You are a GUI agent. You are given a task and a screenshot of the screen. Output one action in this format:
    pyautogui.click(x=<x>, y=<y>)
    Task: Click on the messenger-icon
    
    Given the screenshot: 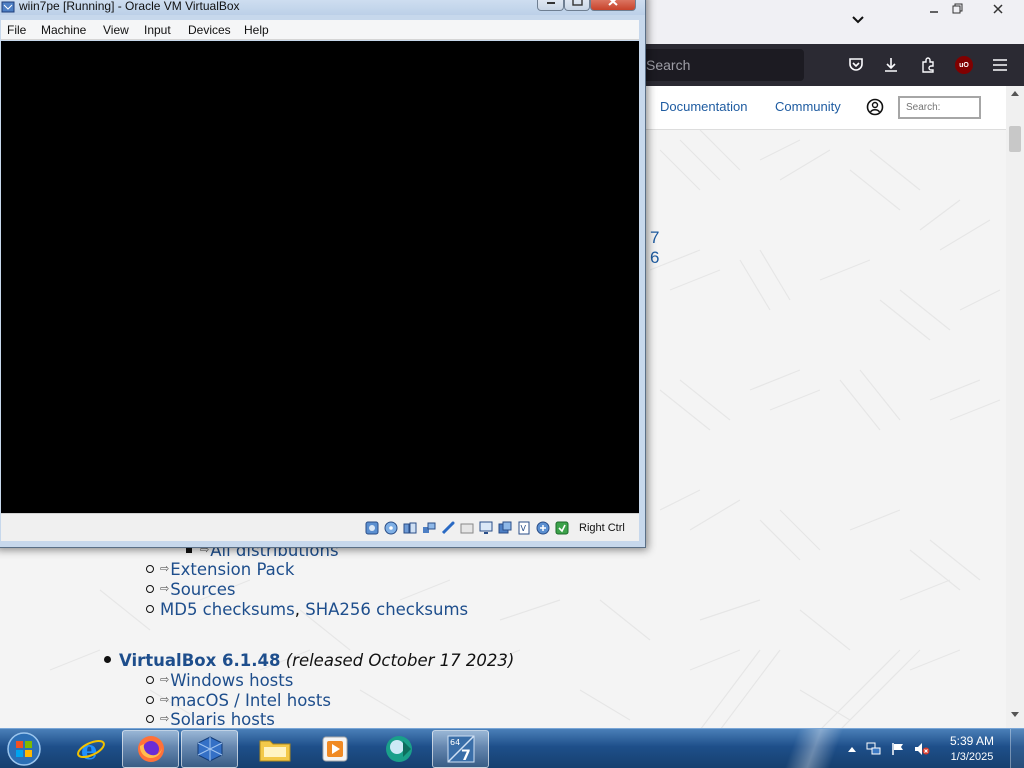 What is the action you would take?
    pyautogui.click(x=398, y=749)
    